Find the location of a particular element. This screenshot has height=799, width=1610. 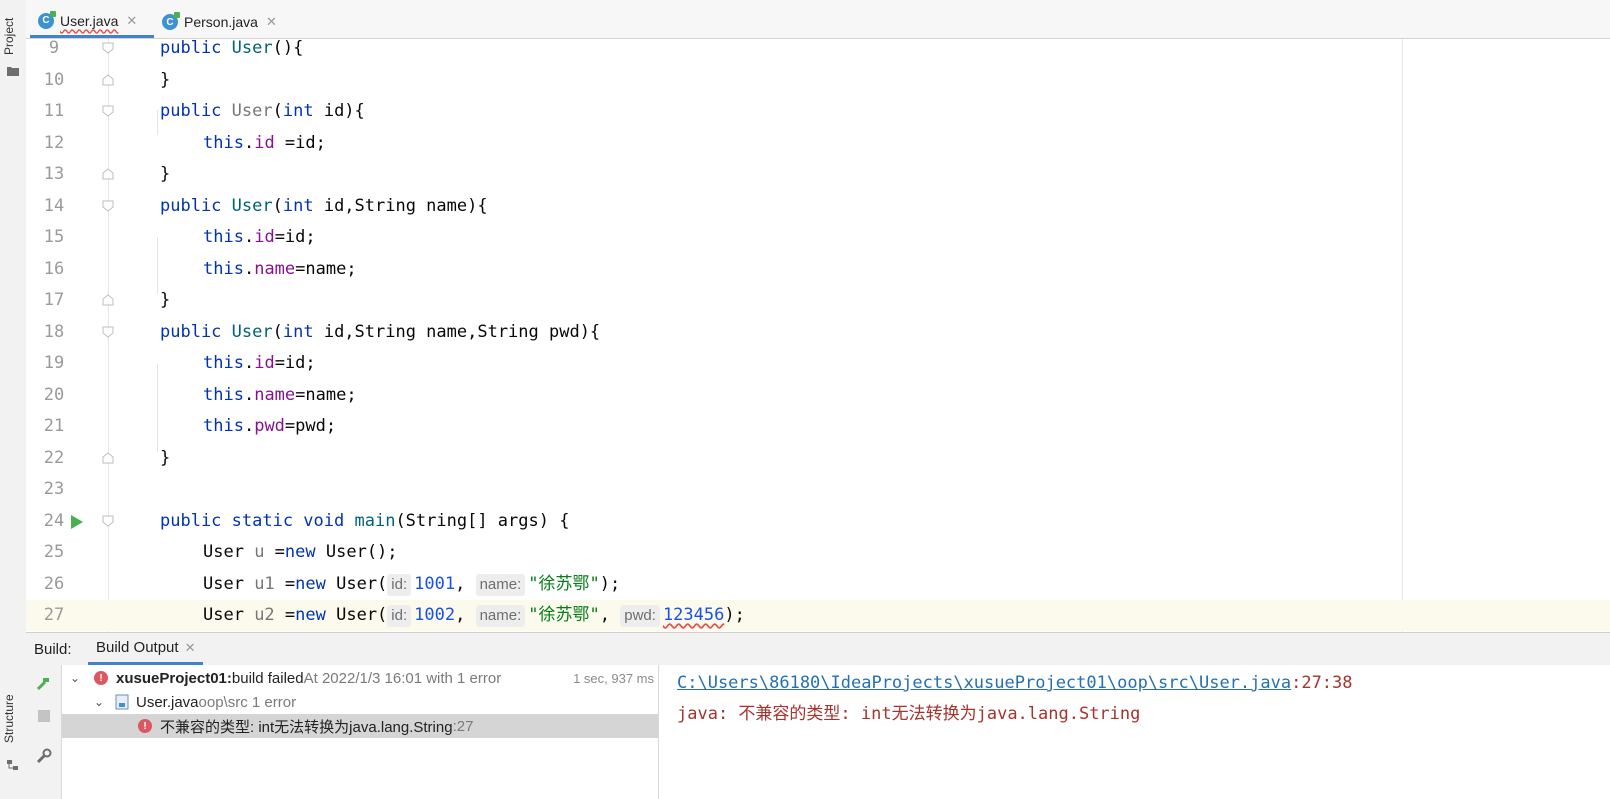

code-line: 19 this.id=id; is located at coordinates (818, 363).